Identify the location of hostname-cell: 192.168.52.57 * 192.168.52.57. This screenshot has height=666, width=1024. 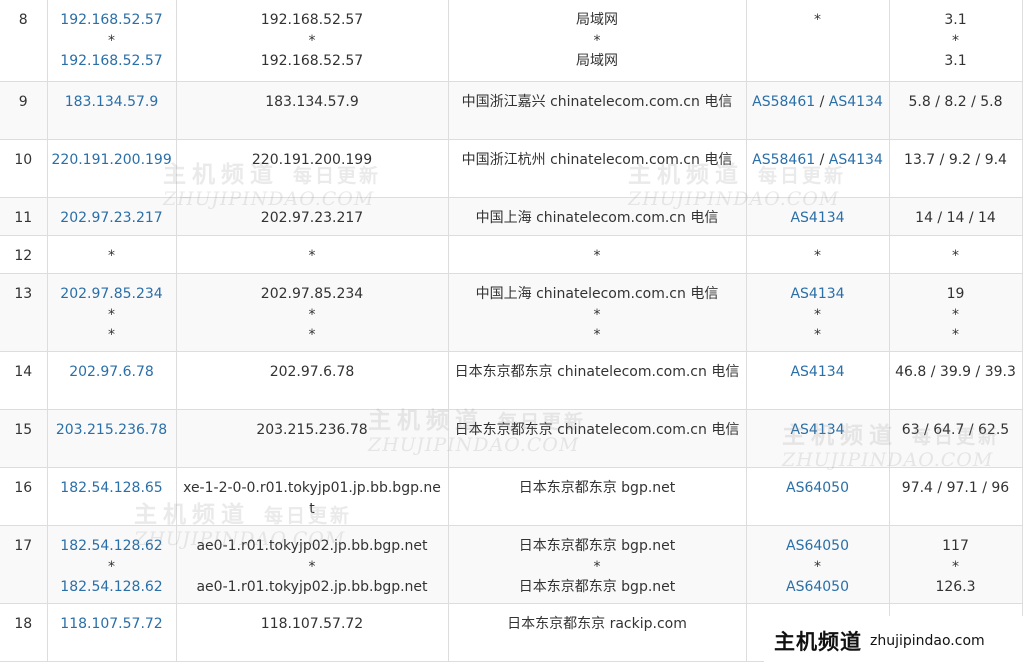
(312, 41).